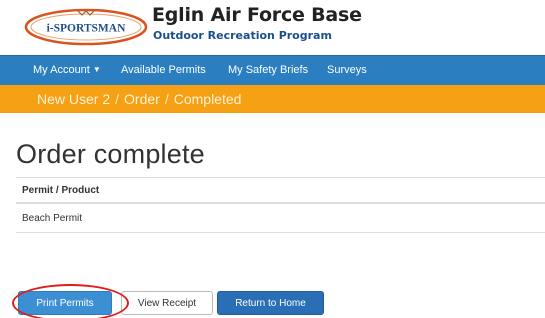  I want to click on breadcrumb: New User 2/Order / Completed, so click(272, 99).